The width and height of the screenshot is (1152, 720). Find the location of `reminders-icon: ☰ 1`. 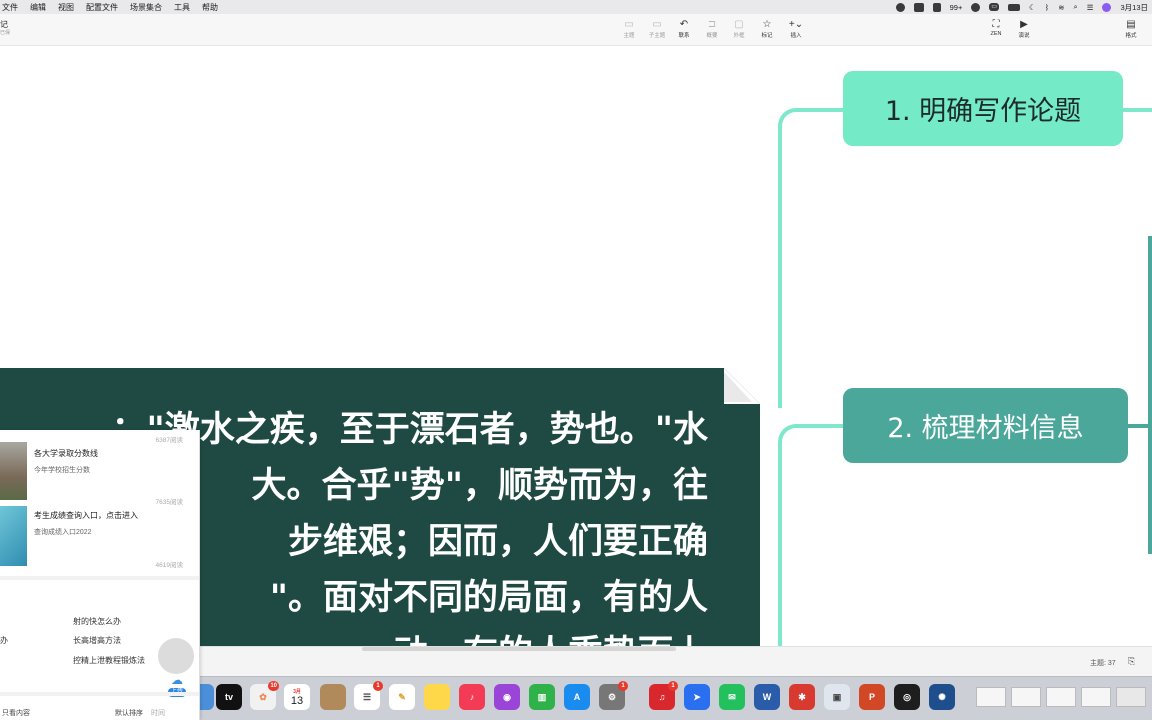

reminders-icon: ☰ 1 is located at coordinates (368, 695).